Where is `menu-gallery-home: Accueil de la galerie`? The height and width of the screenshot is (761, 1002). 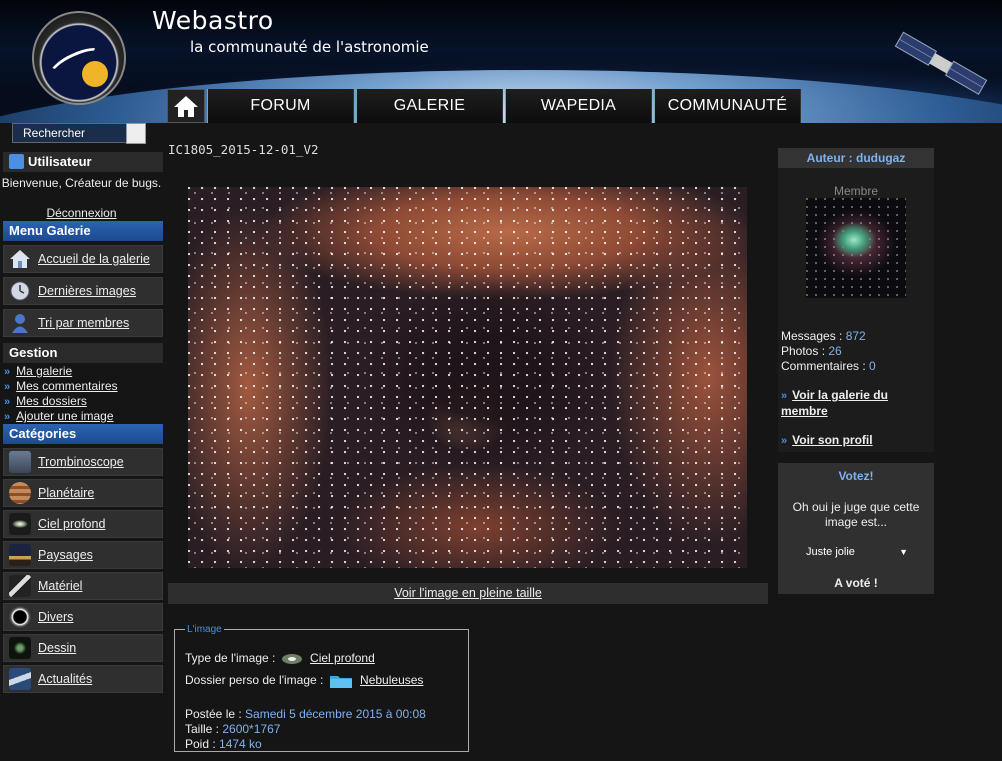 menu-gallery-home: Accueil de la galerie is located at coordinates (83, 259).